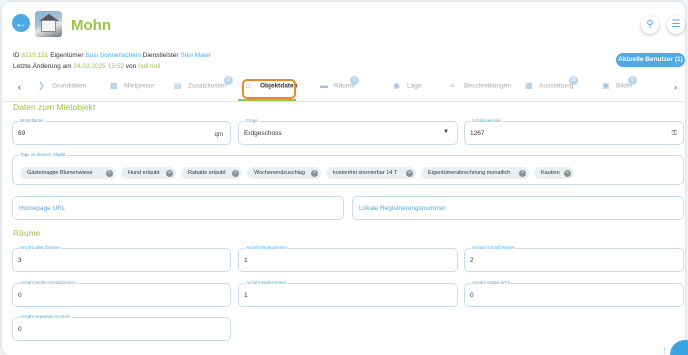  What do you see at coordinates (149, 66) in the screenshot?
I see `by-value: null null` at bounding box center [149, 66].